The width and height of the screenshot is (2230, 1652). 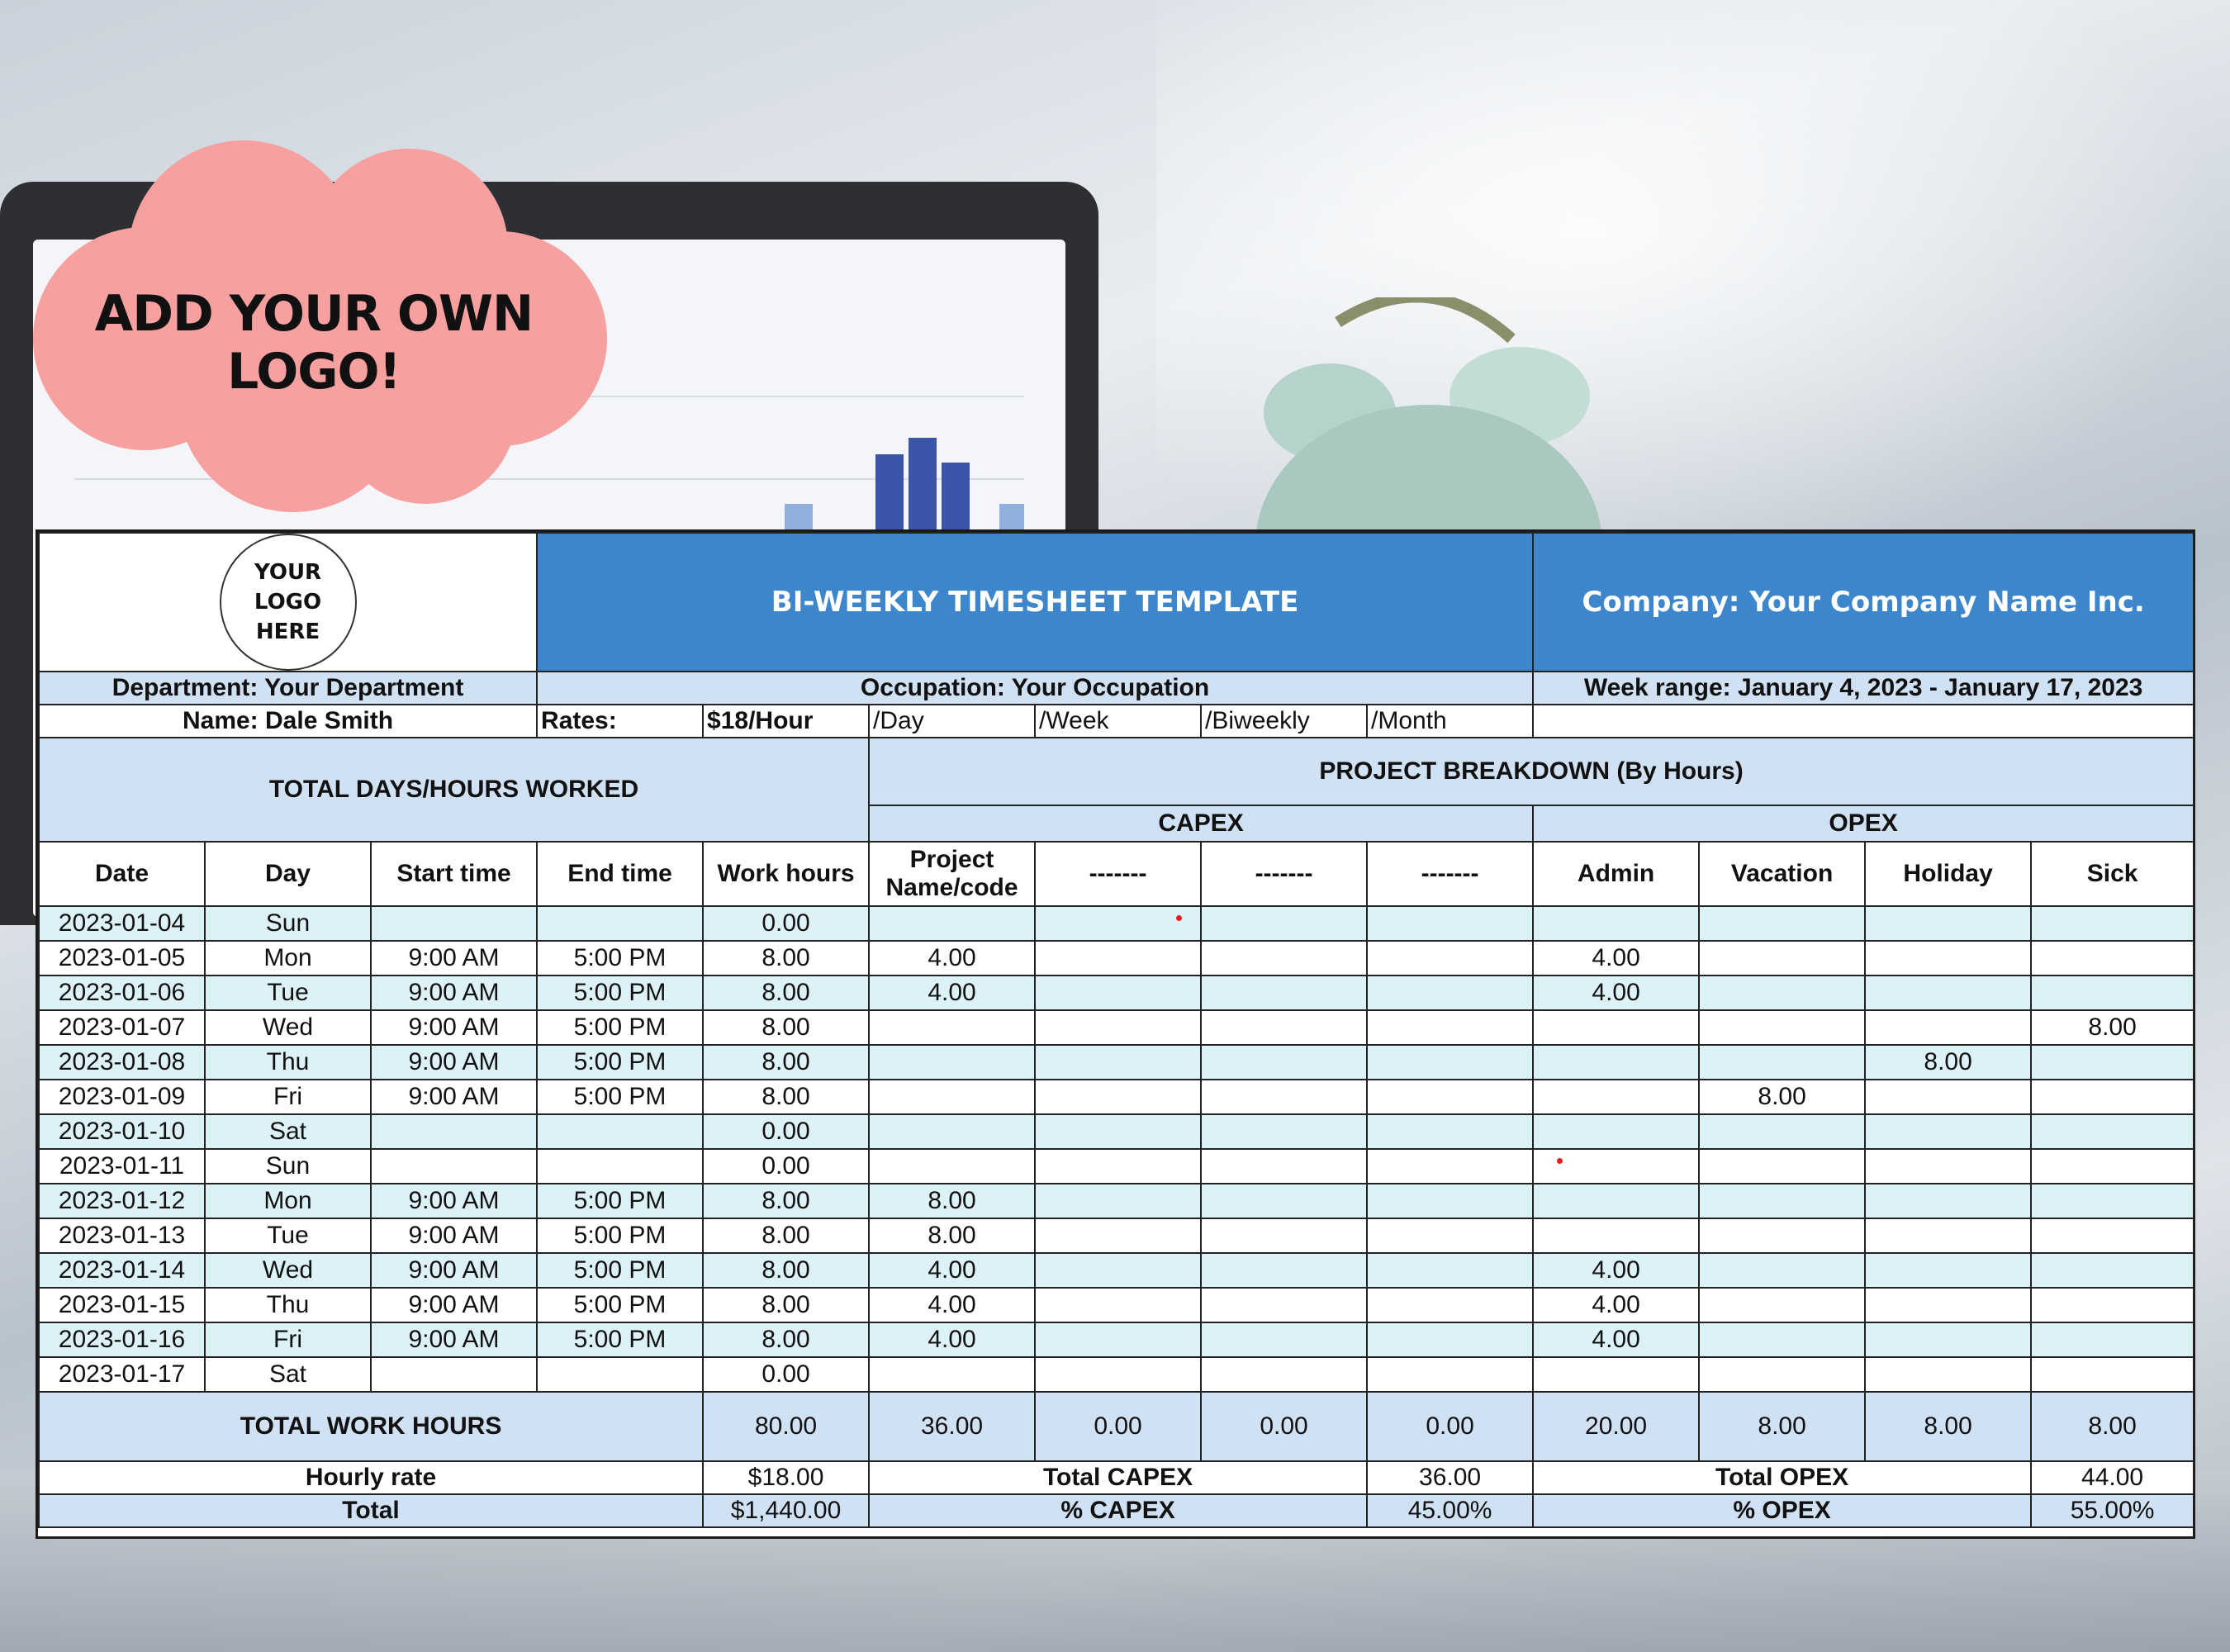 What do you see at coordinates (288, 721) in the screenshot?
I see `employee-name-cell: Name: Dale Smith` at bounding box center [288, 721].